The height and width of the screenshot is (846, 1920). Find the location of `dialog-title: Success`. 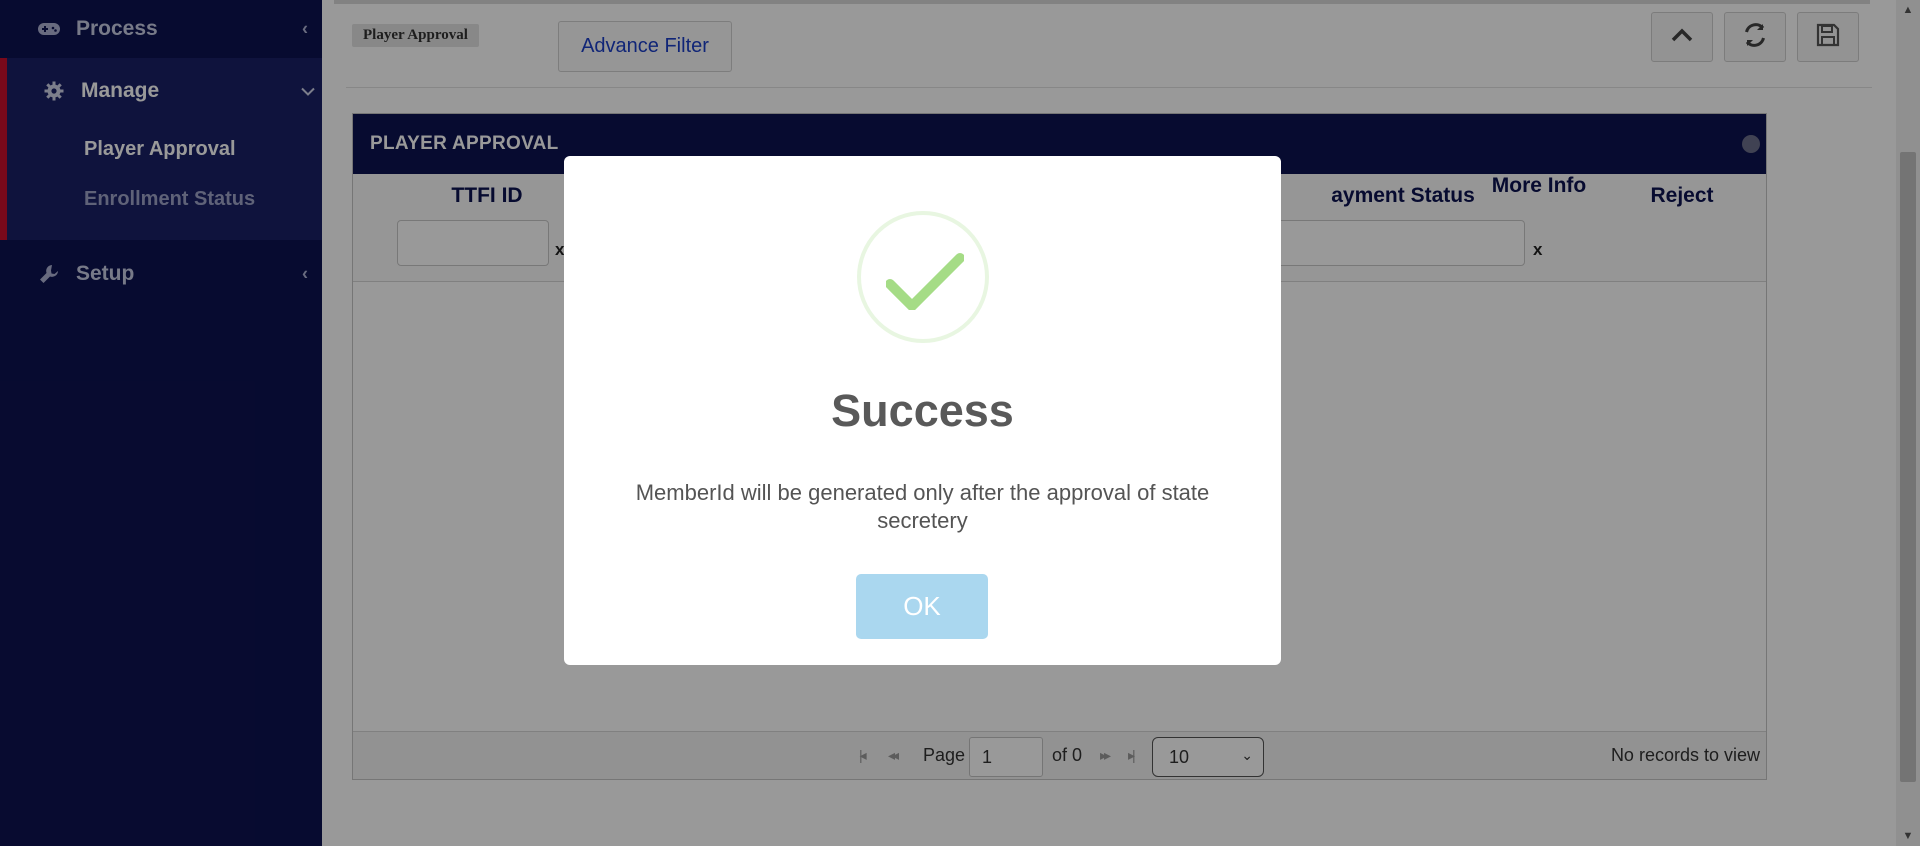

dialog-title: Success is located at coordinates (922, 410).